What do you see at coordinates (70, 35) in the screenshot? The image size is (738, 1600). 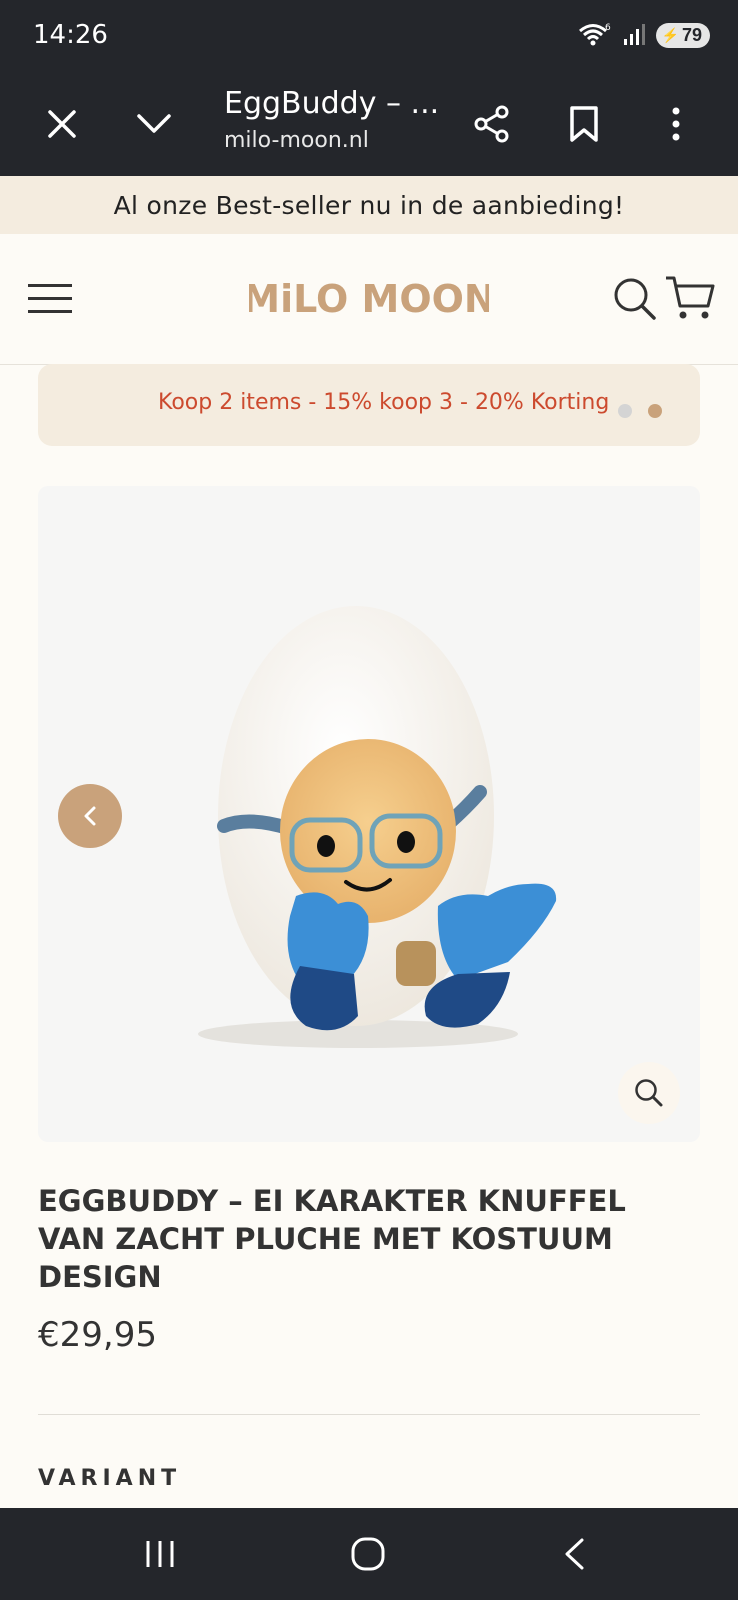 I see `clock: 14:26` at bounding box center [70, 35].